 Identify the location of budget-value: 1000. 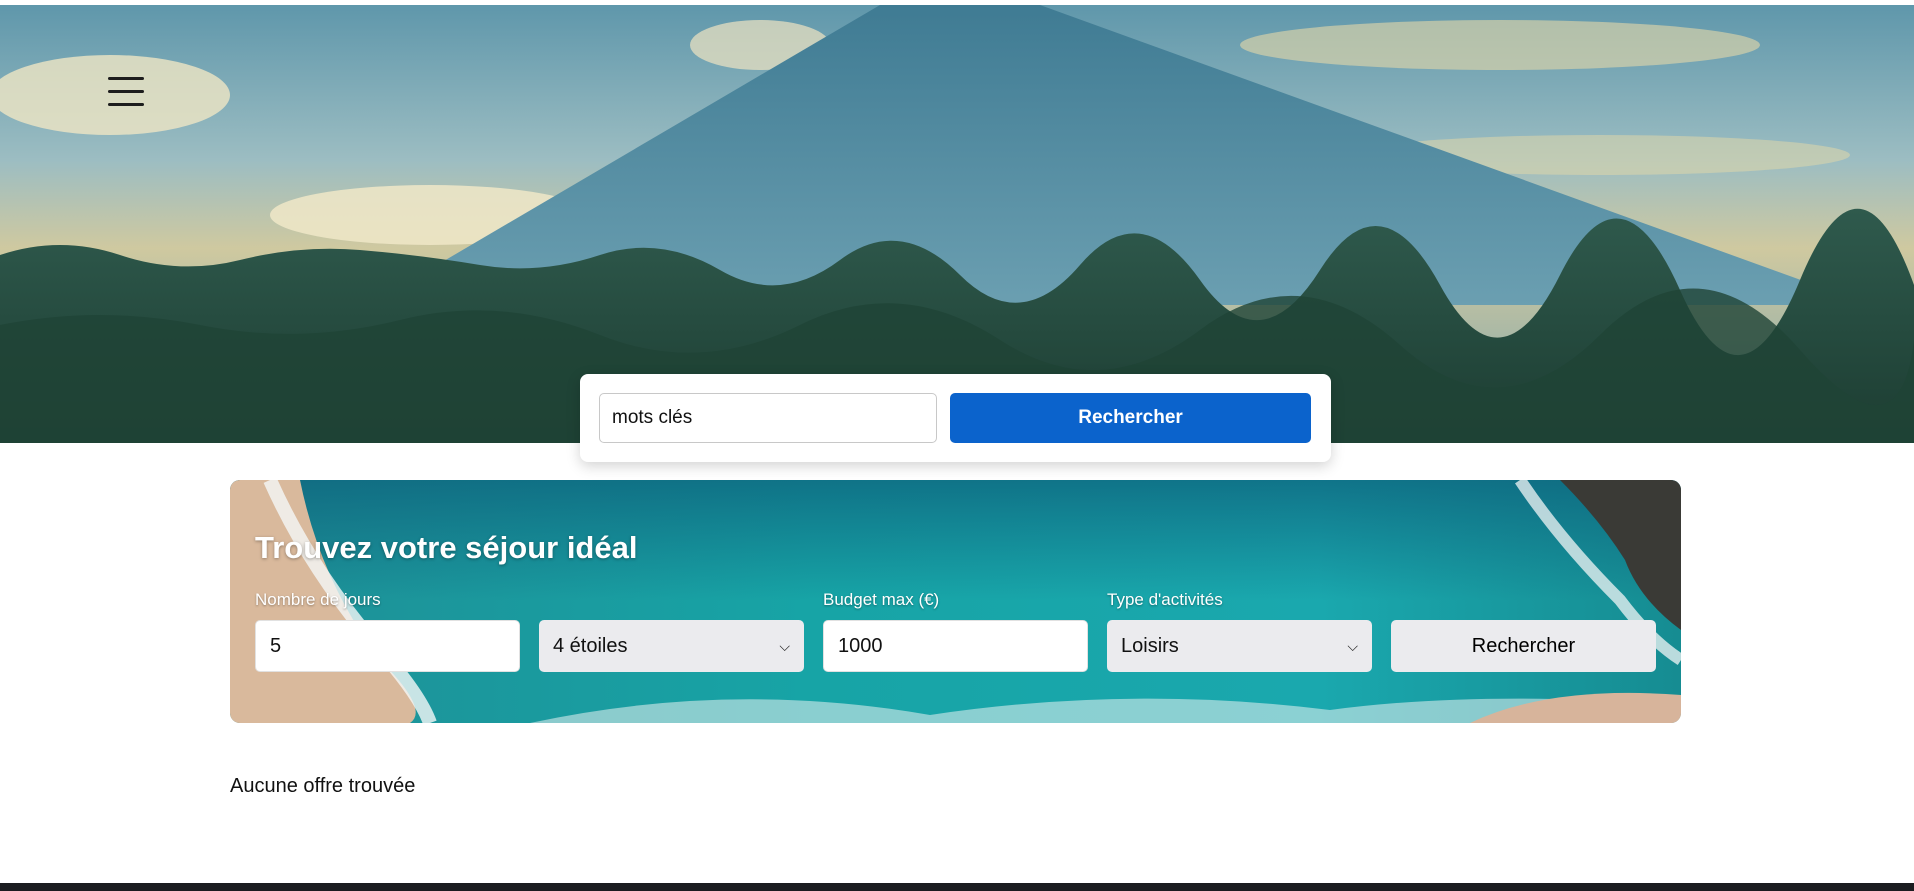
(860, 645).